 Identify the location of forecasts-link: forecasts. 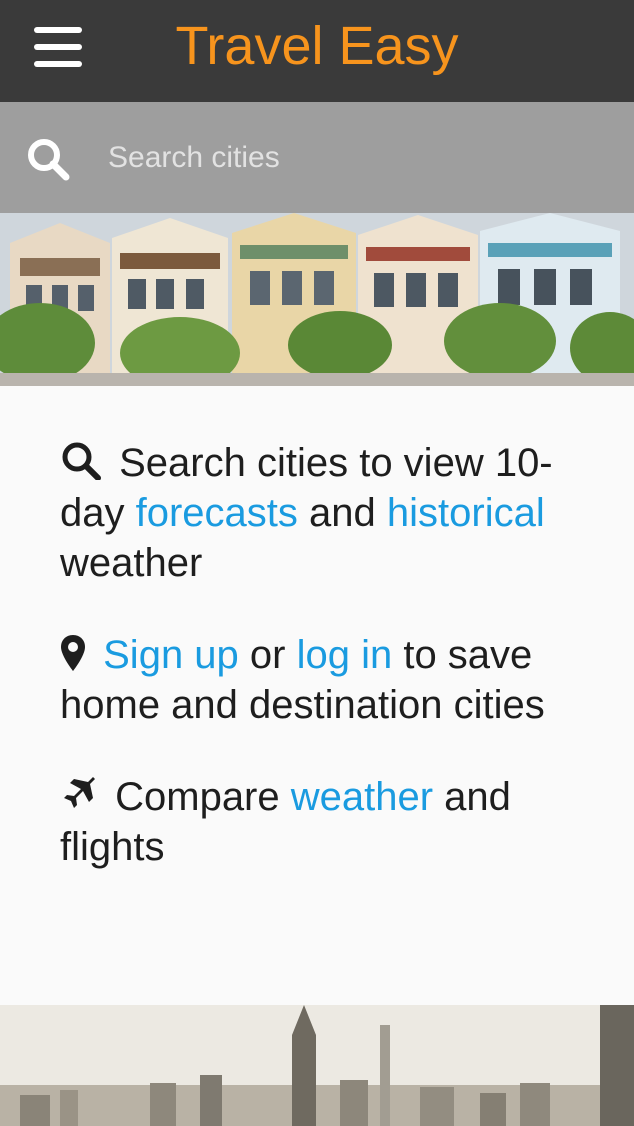
(217, 513).